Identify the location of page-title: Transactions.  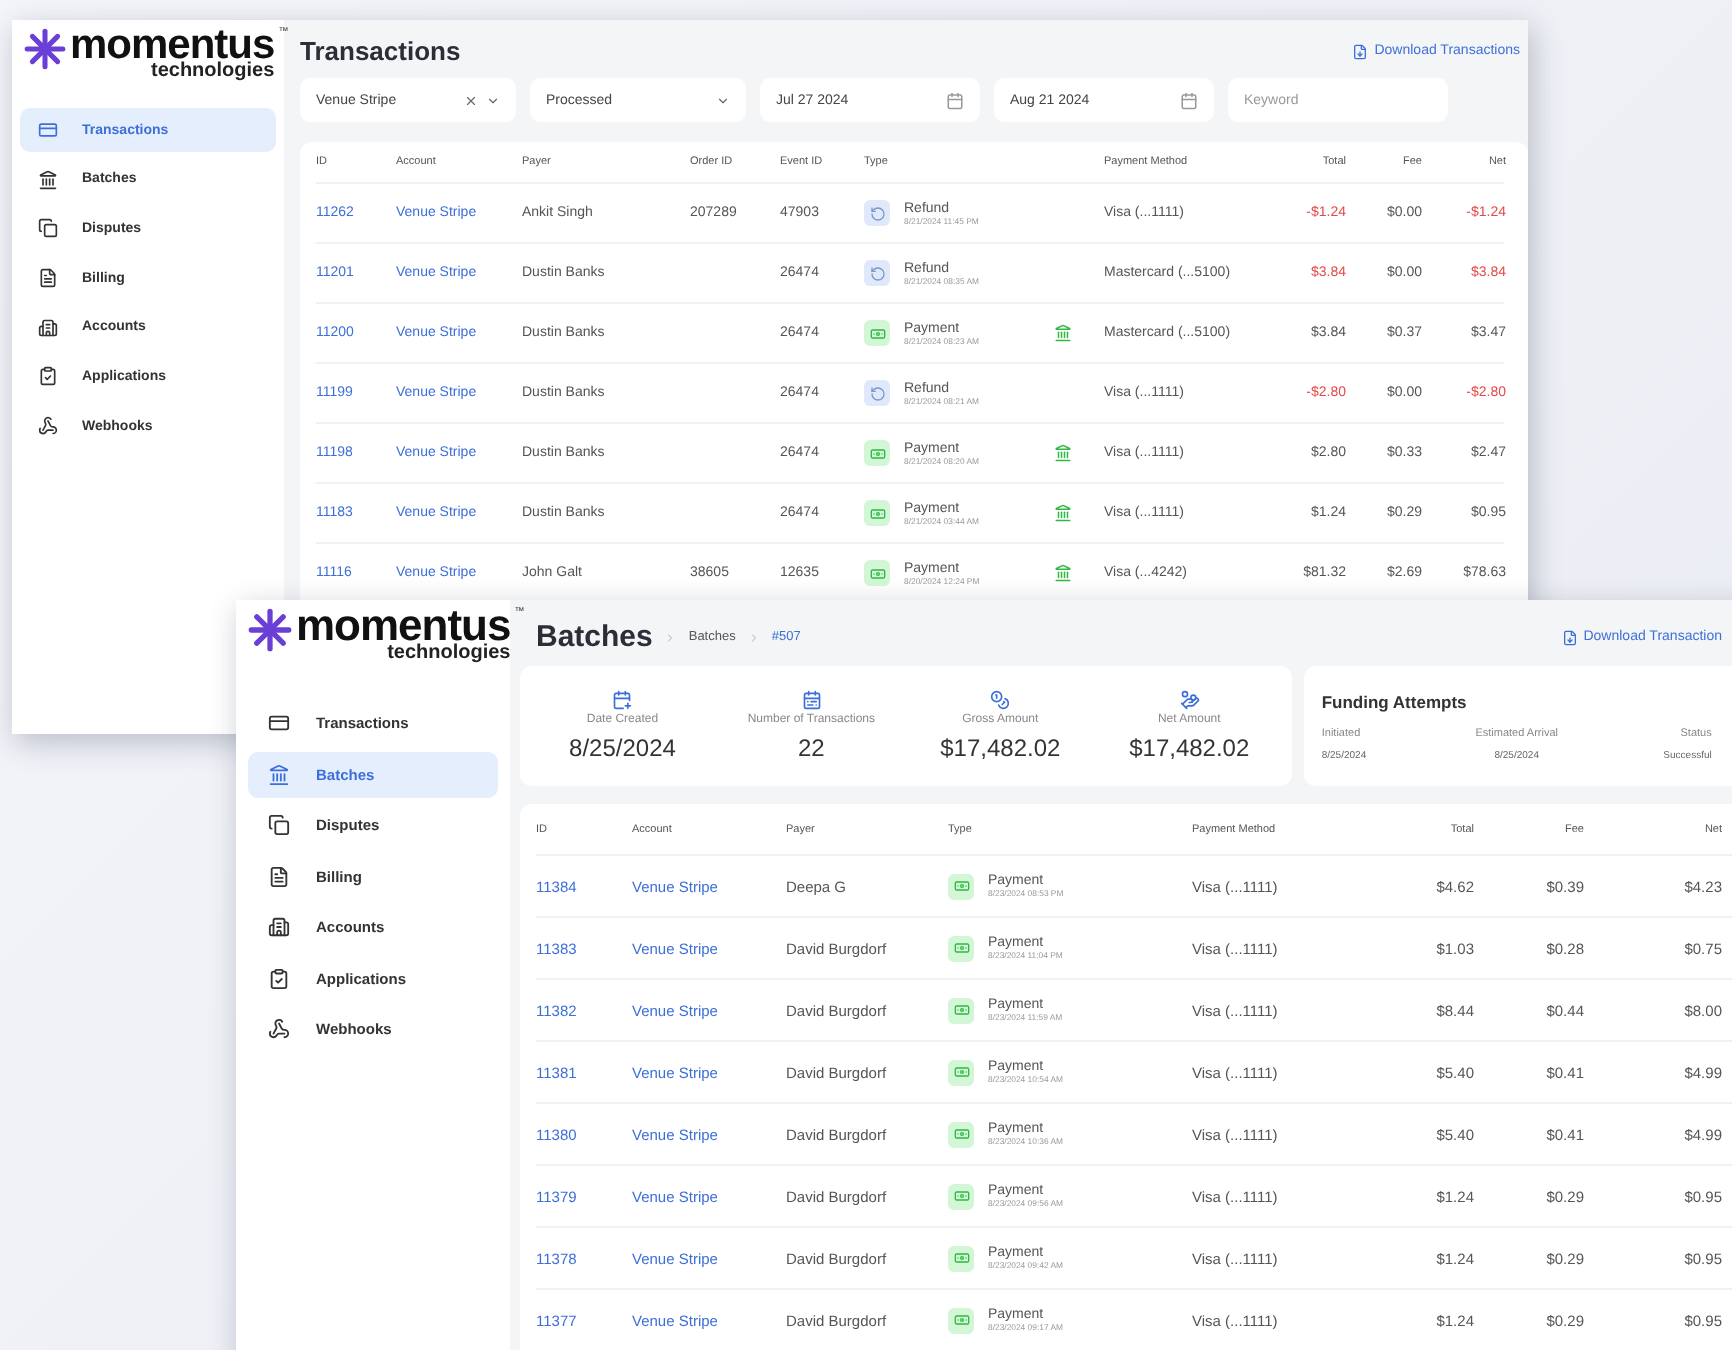
(380, 51).